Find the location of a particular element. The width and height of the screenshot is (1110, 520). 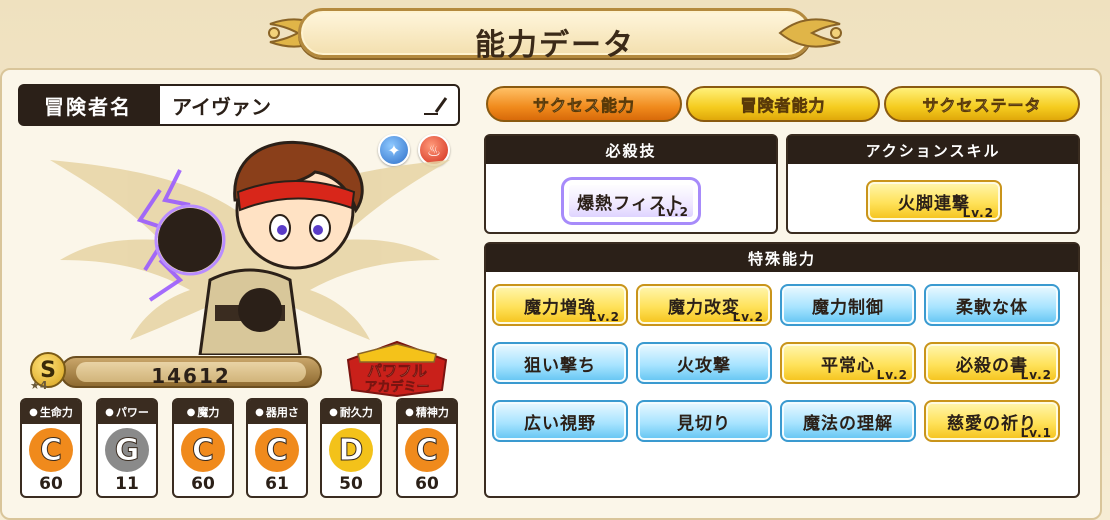

special-skill-name: 魔力増強 is located at coordinates (560, 307).